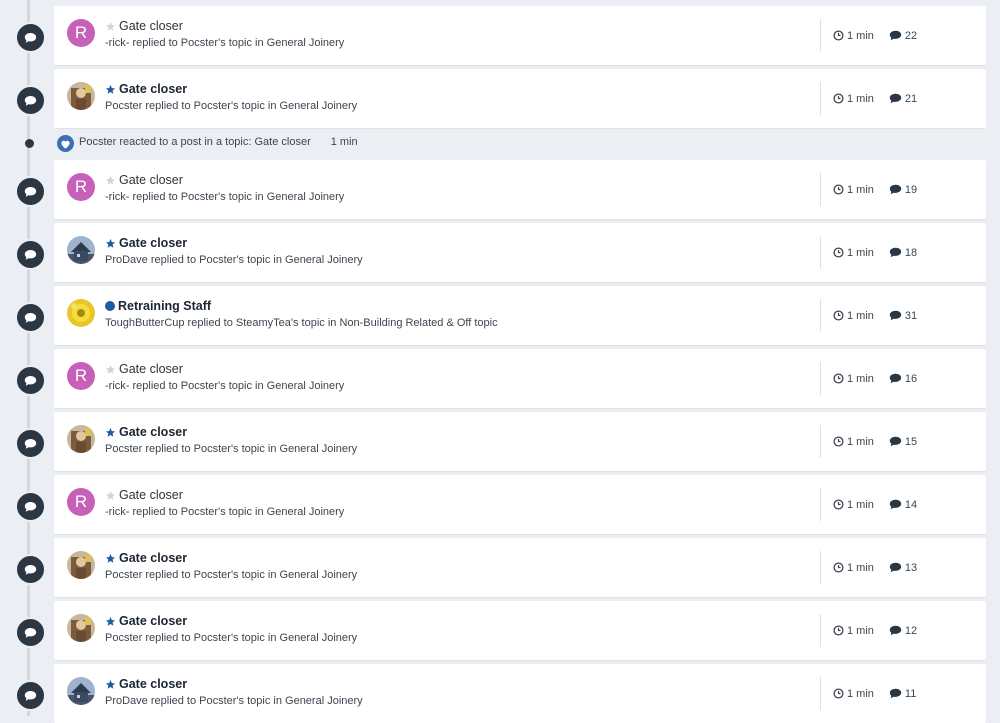 The height and width of the screenshot is (723, 1000). What do you see at coordinates (875, 693) in the screenshot?
I see `item-stats: 1 min 11` at bounding box center [875, 693].